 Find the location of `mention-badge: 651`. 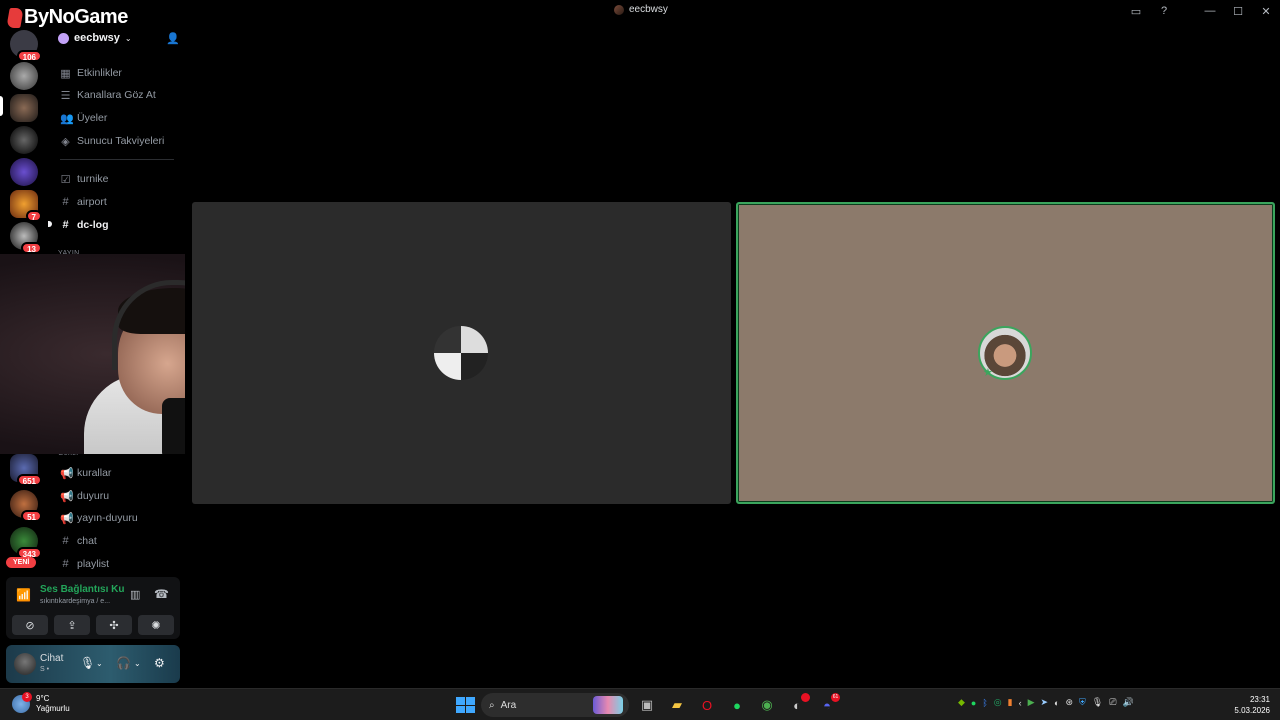

mention-badge: 651 is located at coordinates (29, 480).